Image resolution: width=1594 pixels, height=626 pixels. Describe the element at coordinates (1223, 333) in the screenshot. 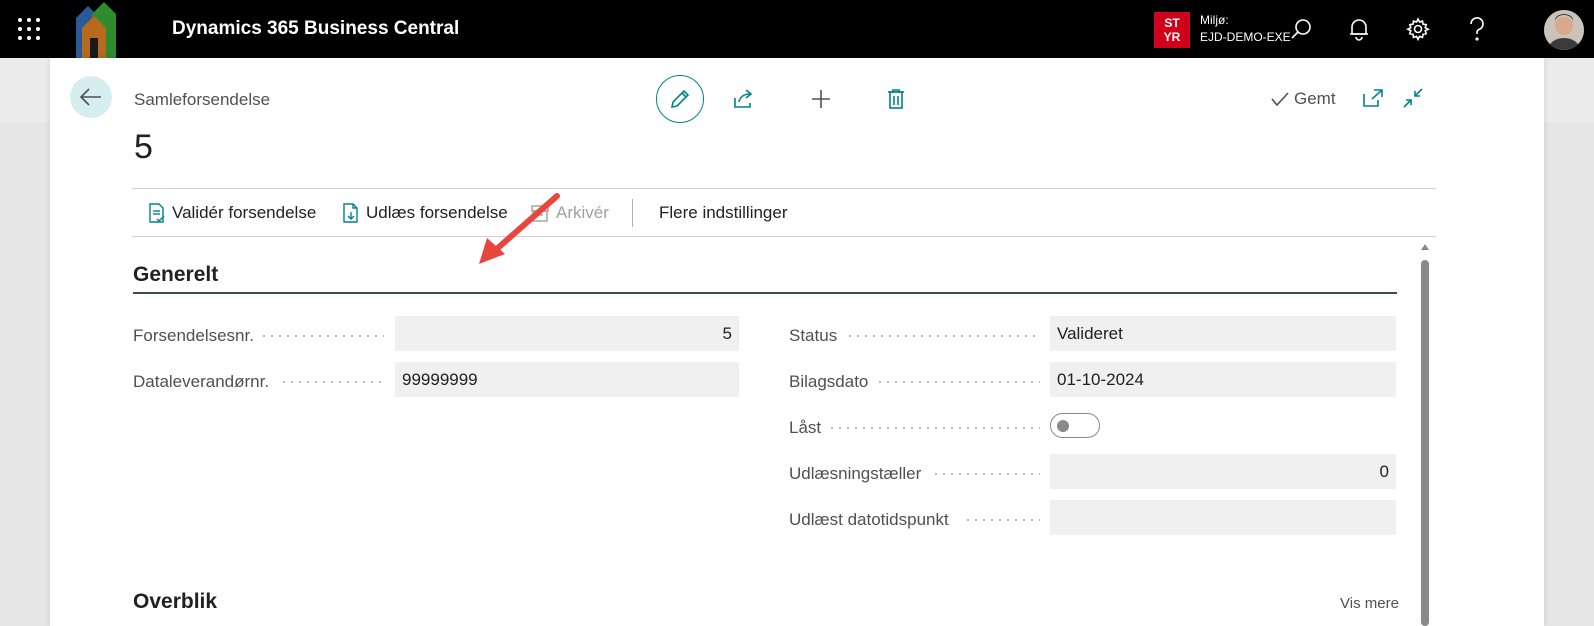

I see `status-field: Valideret` at that location.